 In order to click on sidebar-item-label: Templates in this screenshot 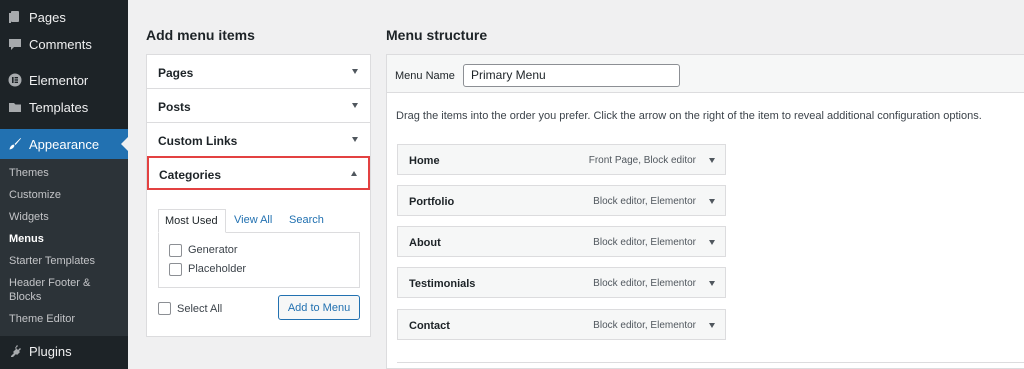, I will do `click(59, 107)`.